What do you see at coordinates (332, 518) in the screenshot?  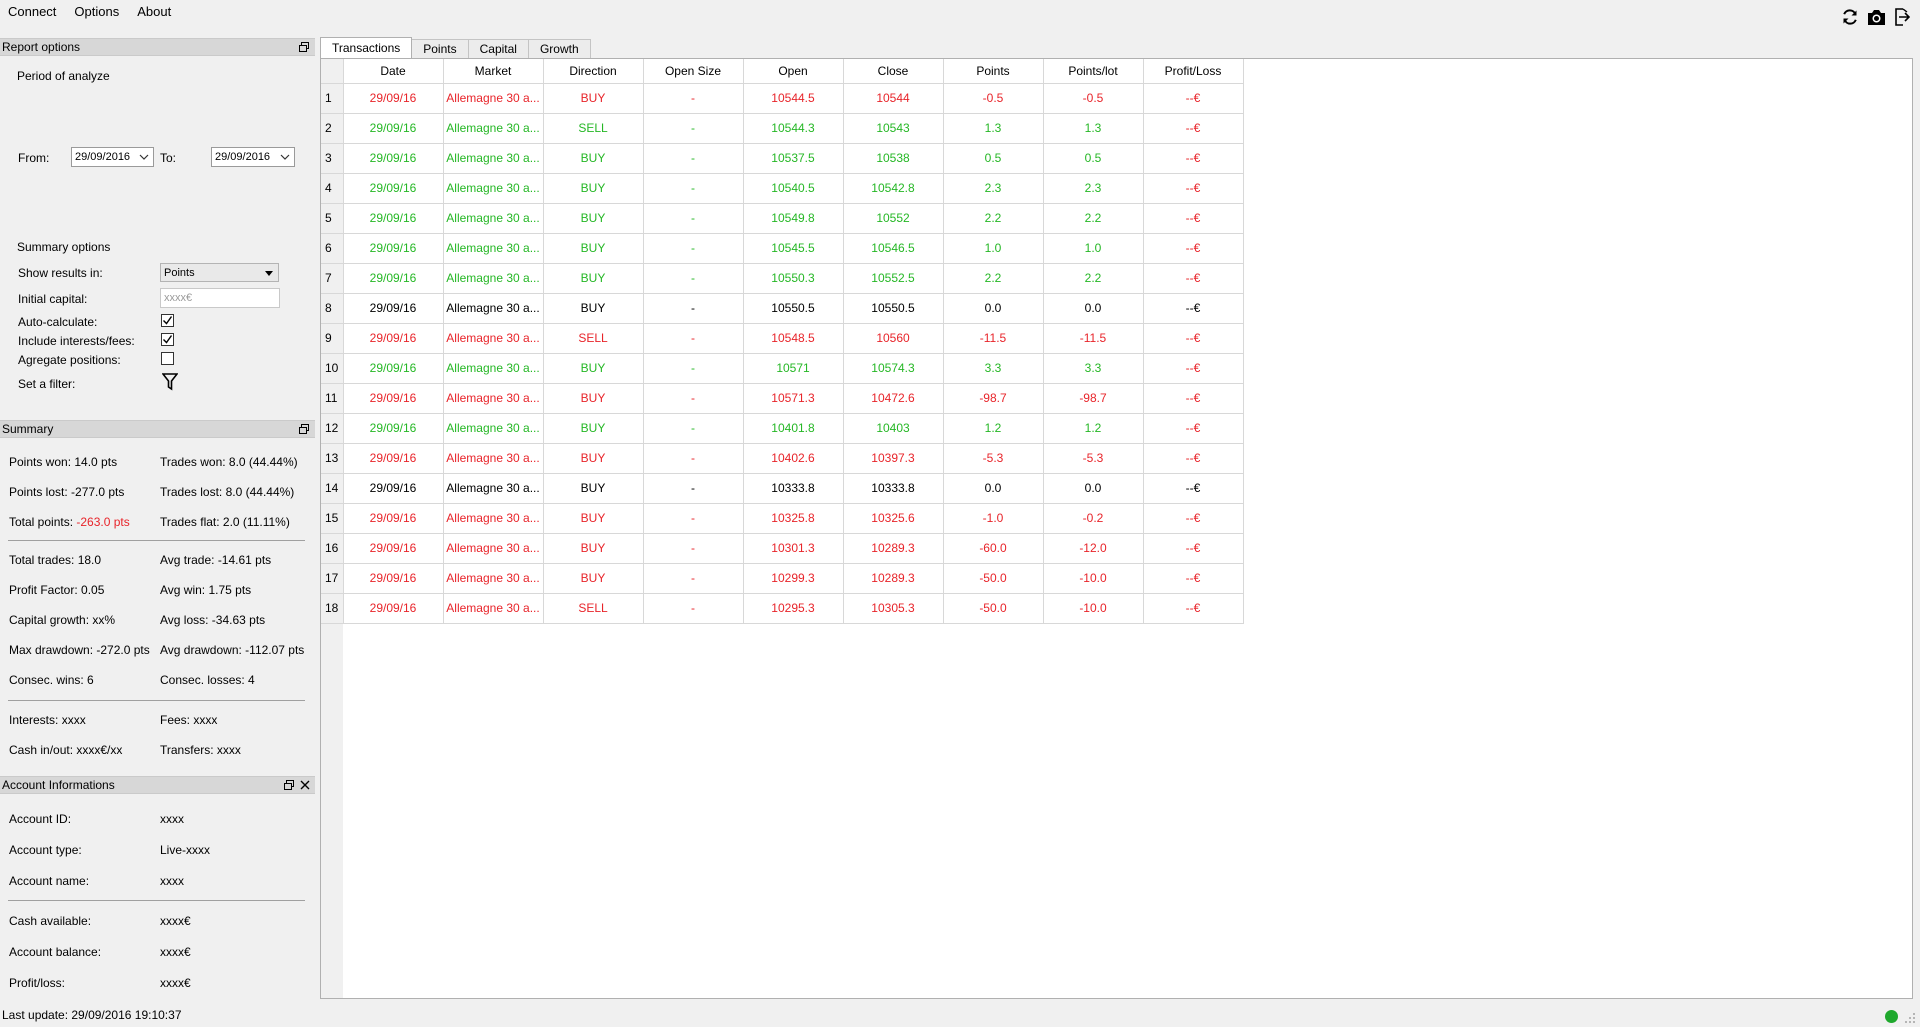 I see `row-number: 15` at bounding box center [332, 518].